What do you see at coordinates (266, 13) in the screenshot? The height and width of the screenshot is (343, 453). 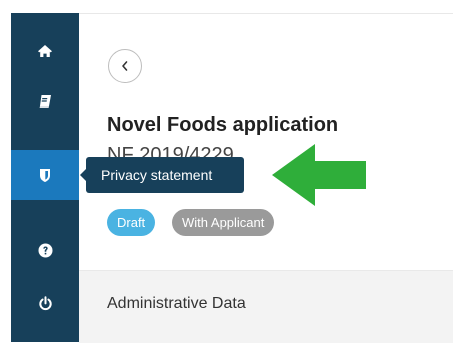 I see `top-divider` at bounding box center [266, 13].